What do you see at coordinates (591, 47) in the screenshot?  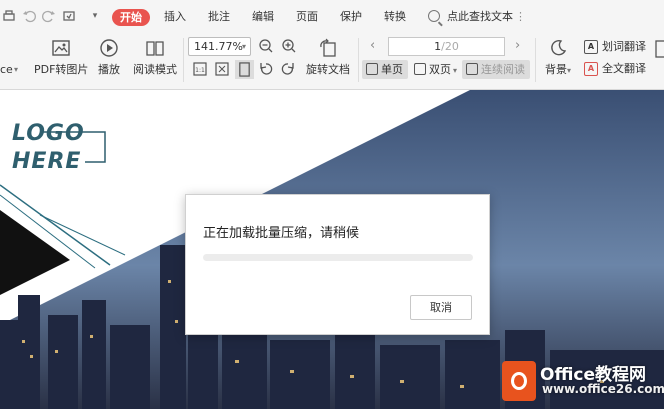 I see `translate-icon: A` at bounding box center [591, 47].